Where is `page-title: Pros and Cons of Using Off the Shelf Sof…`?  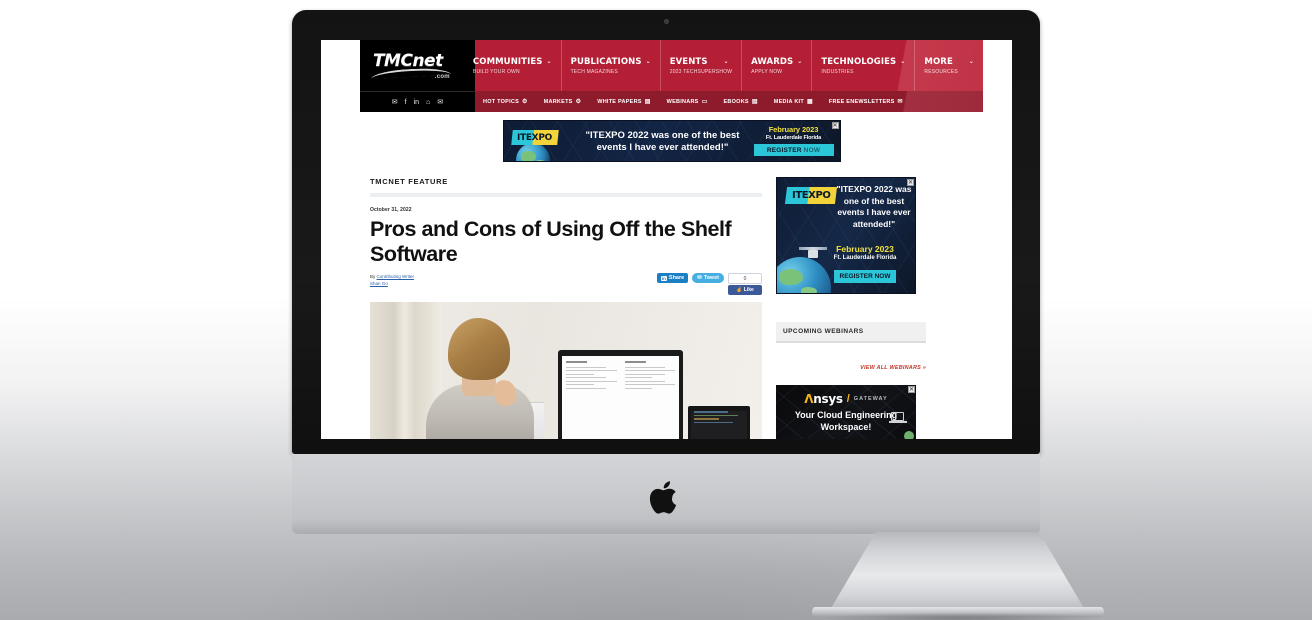 page-title: Pros and Cons of Using Off the Shelf Sof… is located at coordinates (551, 241).